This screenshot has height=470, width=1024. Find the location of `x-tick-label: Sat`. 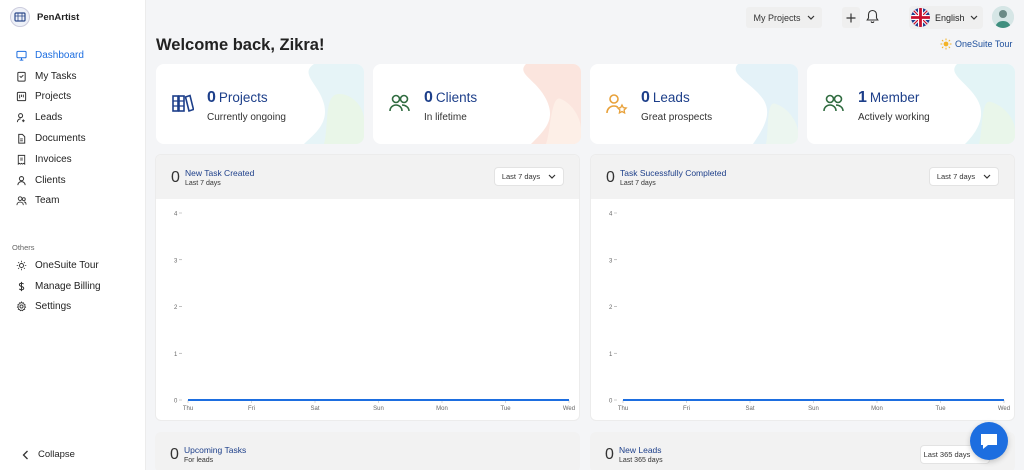

x-tick-label: Sat is located at coordinates (314, 409).